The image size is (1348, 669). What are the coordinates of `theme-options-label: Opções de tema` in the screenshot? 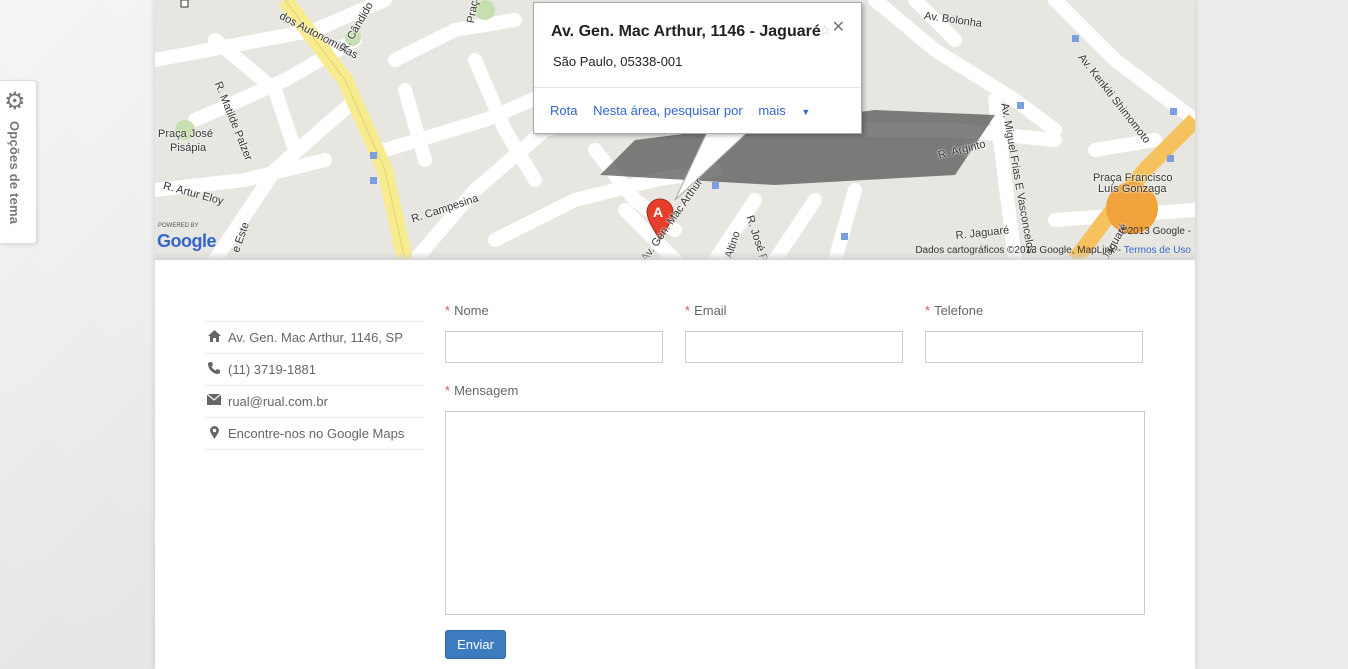 It's located at (14, 173).